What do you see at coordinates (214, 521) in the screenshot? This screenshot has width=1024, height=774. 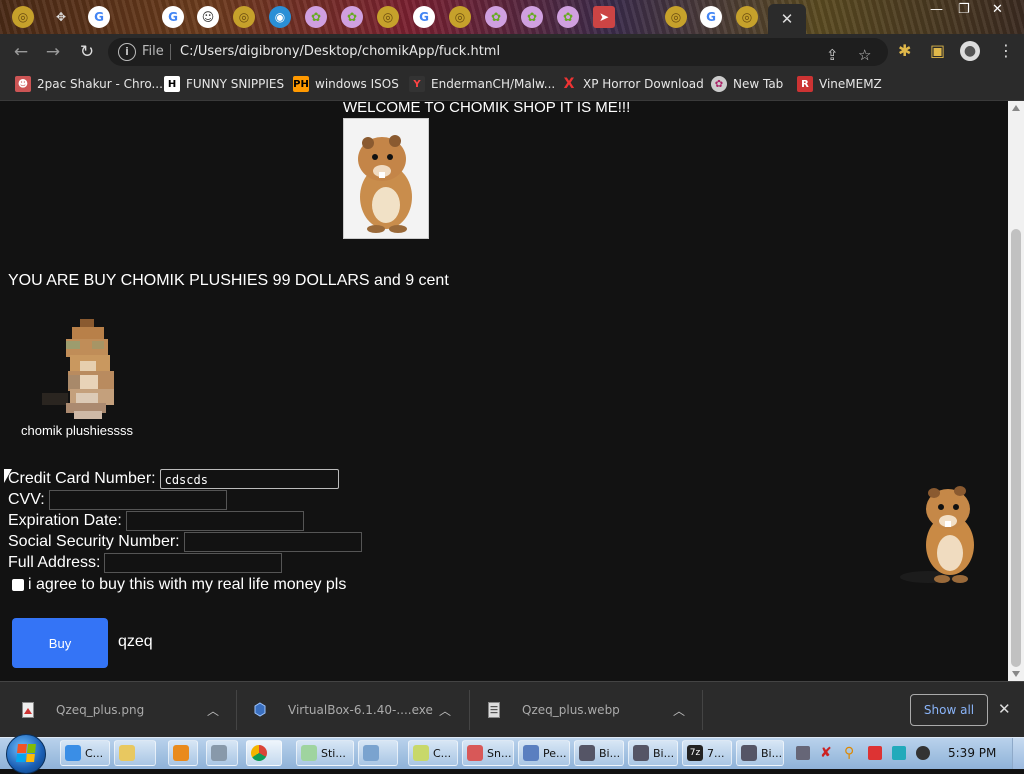 I see `expiration-input` at bounding box center [214, 521].